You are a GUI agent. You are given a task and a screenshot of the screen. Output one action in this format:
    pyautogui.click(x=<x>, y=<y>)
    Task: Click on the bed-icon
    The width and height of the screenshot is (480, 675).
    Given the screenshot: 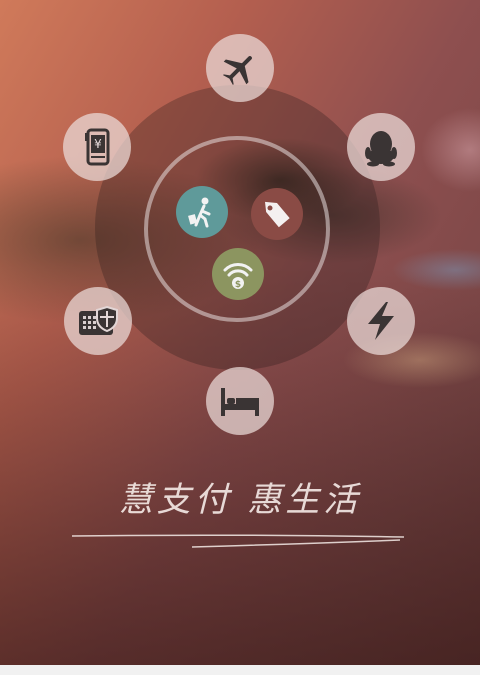 What is the action you would take?
    pyautogui.click(x=240, y=401)
    